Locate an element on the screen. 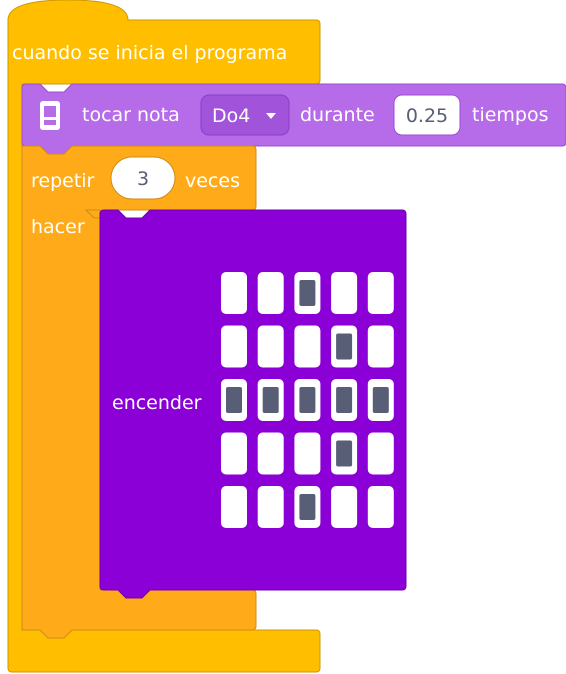  event-block-label: cuando se inicia el programa is located at coordinates (149, 53).